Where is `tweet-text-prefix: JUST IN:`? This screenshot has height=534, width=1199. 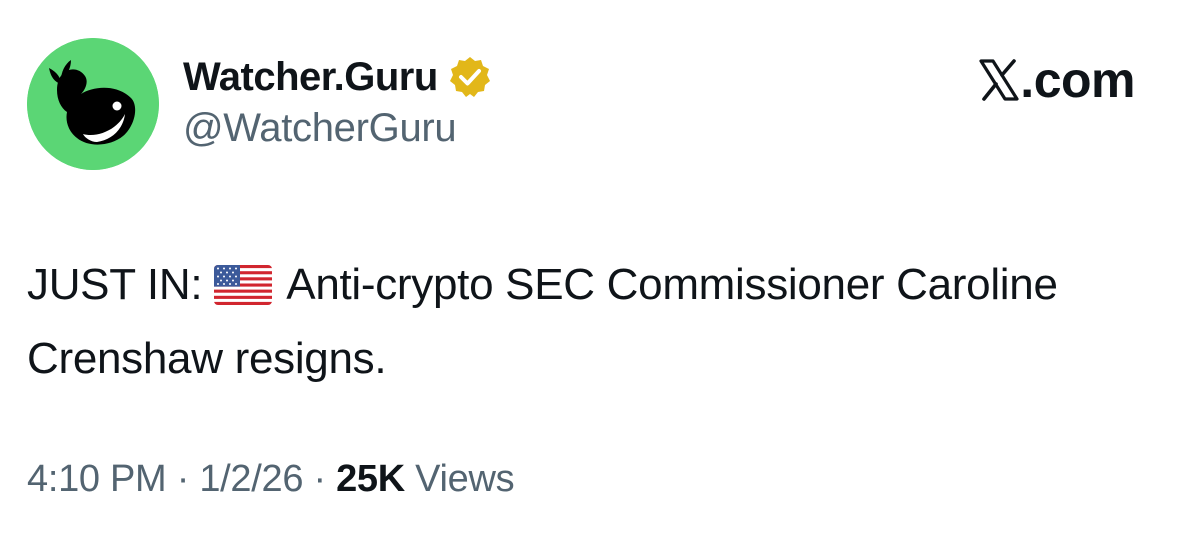 tweet-text-prefix: JUST IN: is located at coordinates (115, 284).